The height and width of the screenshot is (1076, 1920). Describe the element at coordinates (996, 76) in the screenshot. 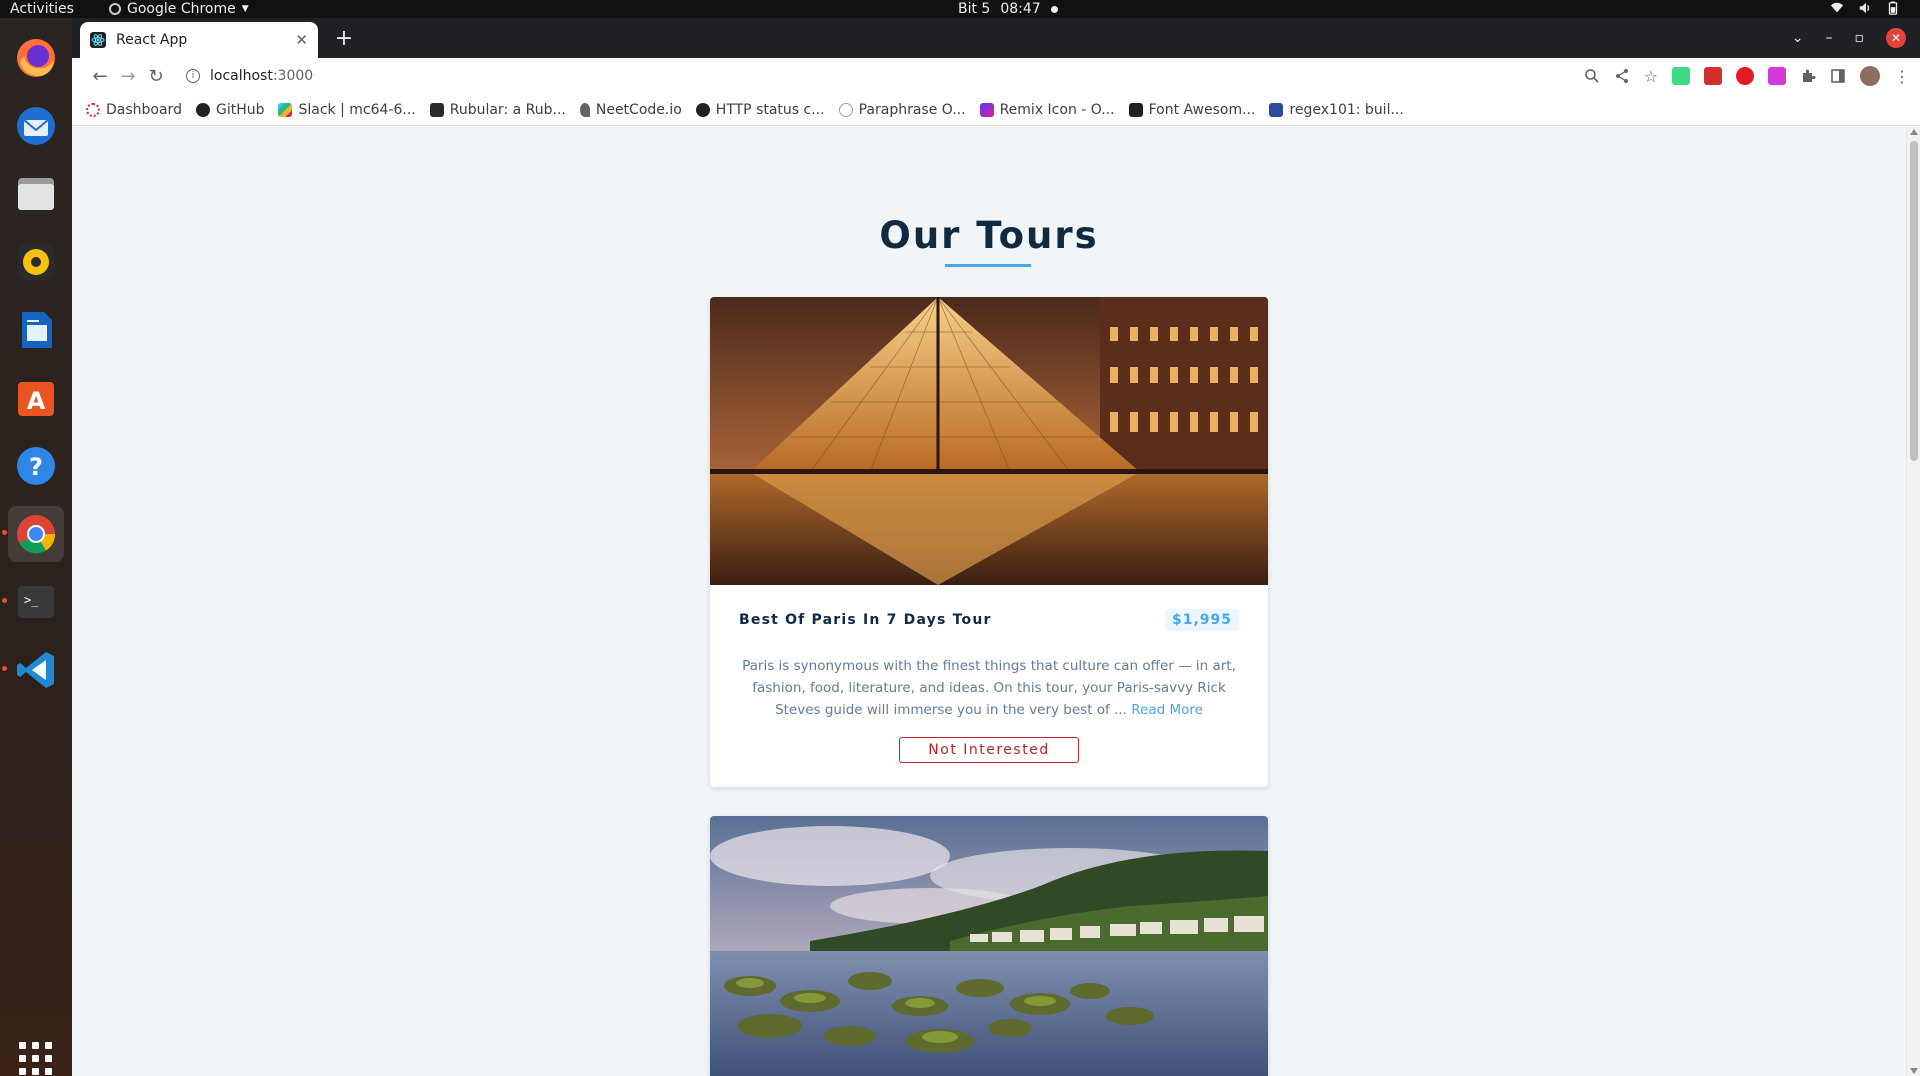

I see `browser-toolbar: ← → ↻ i localhost:3000 ☆ ⋮` at that location.